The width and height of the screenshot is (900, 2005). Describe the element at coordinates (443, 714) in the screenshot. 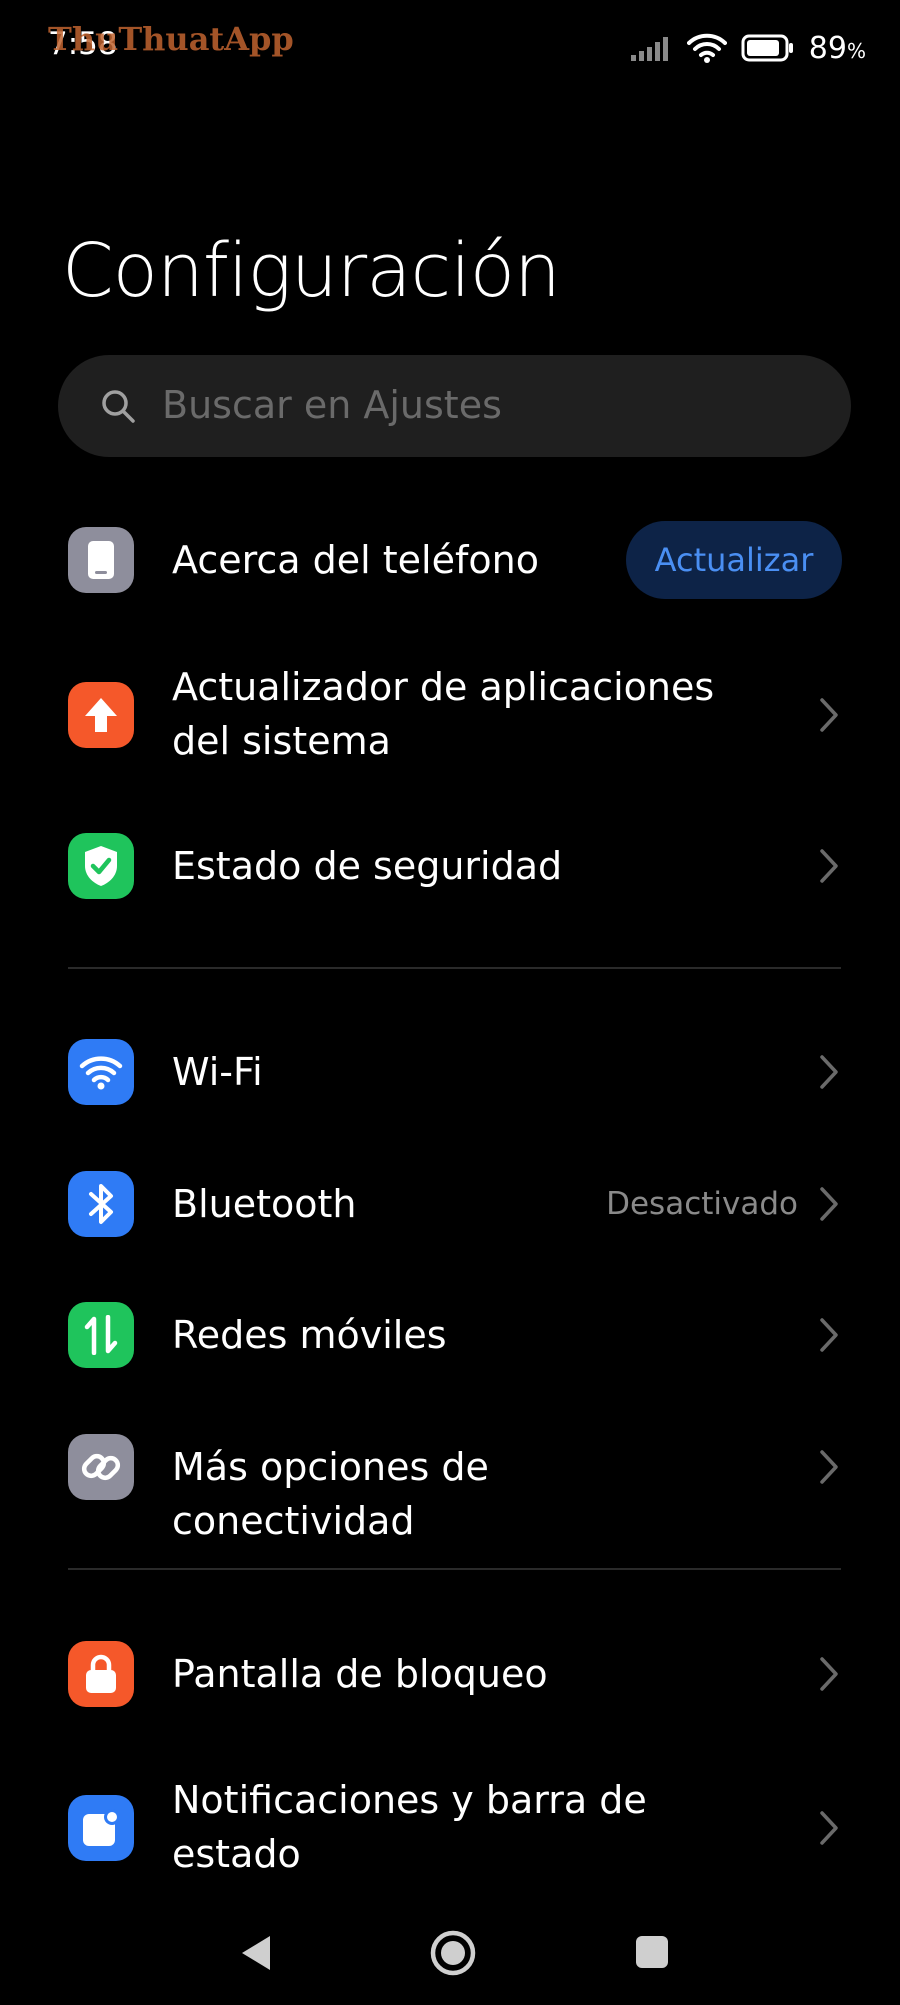

I see `settings-item-label: Actualizador de aplicaciones del sistema` at that location.